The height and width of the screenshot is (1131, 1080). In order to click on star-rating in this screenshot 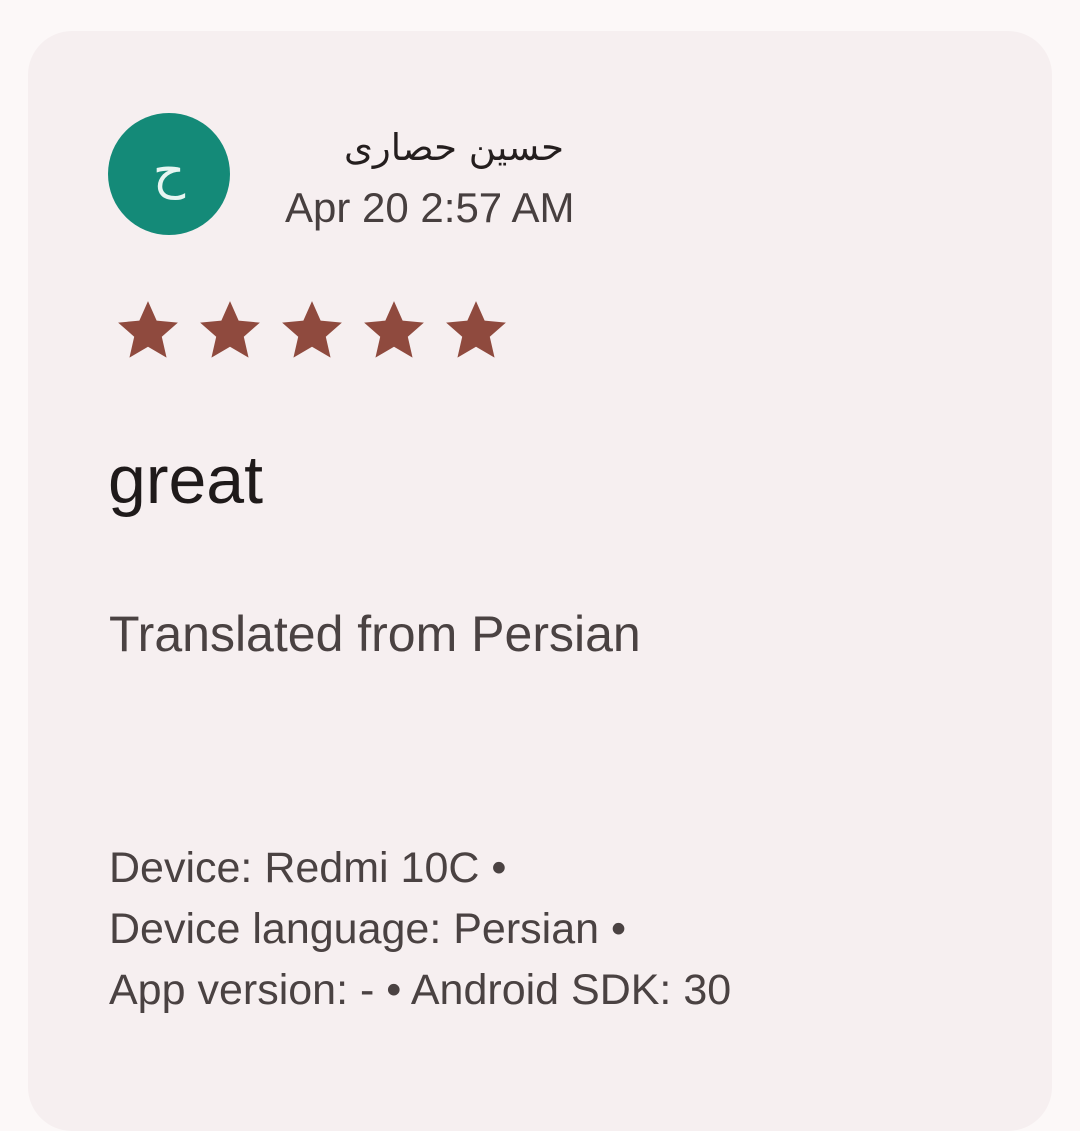, I will do `click(312, 330)`.